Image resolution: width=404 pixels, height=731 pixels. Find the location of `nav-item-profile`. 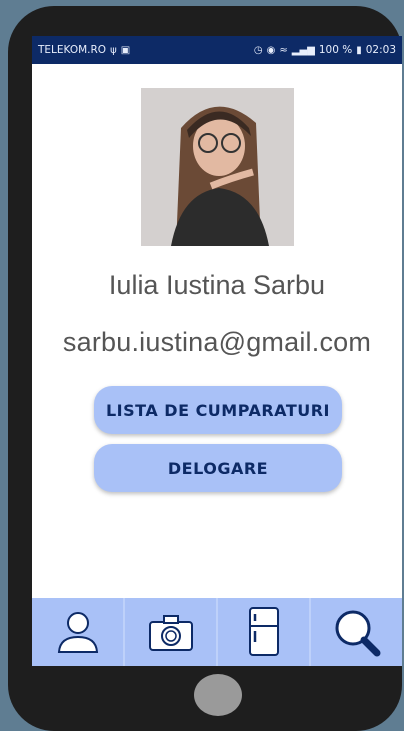

nav-item-profile is located at coordinates (78, 632).